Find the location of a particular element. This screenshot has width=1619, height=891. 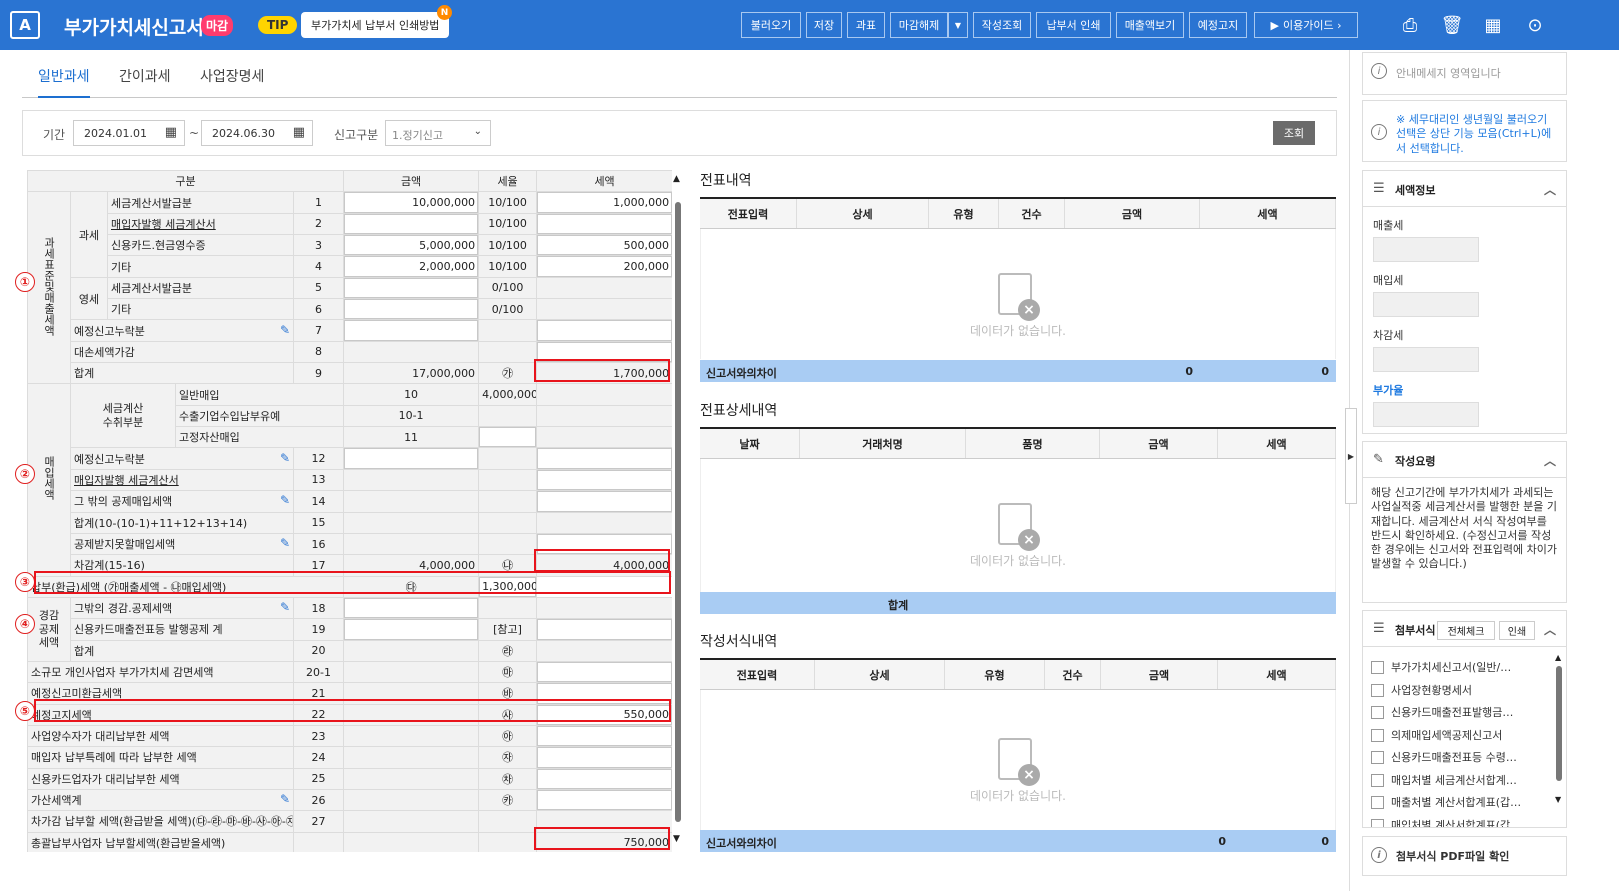

view-button: 작성조회 is located at coordinates (1002, 25).